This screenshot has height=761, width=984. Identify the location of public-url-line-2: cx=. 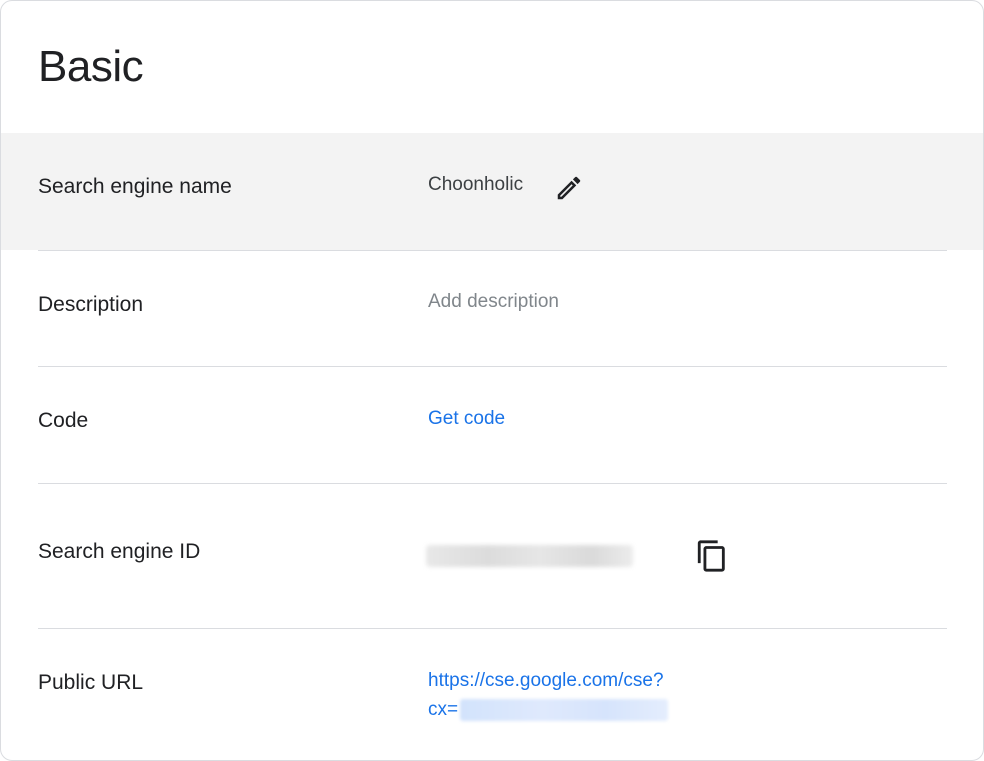
(548, 709).